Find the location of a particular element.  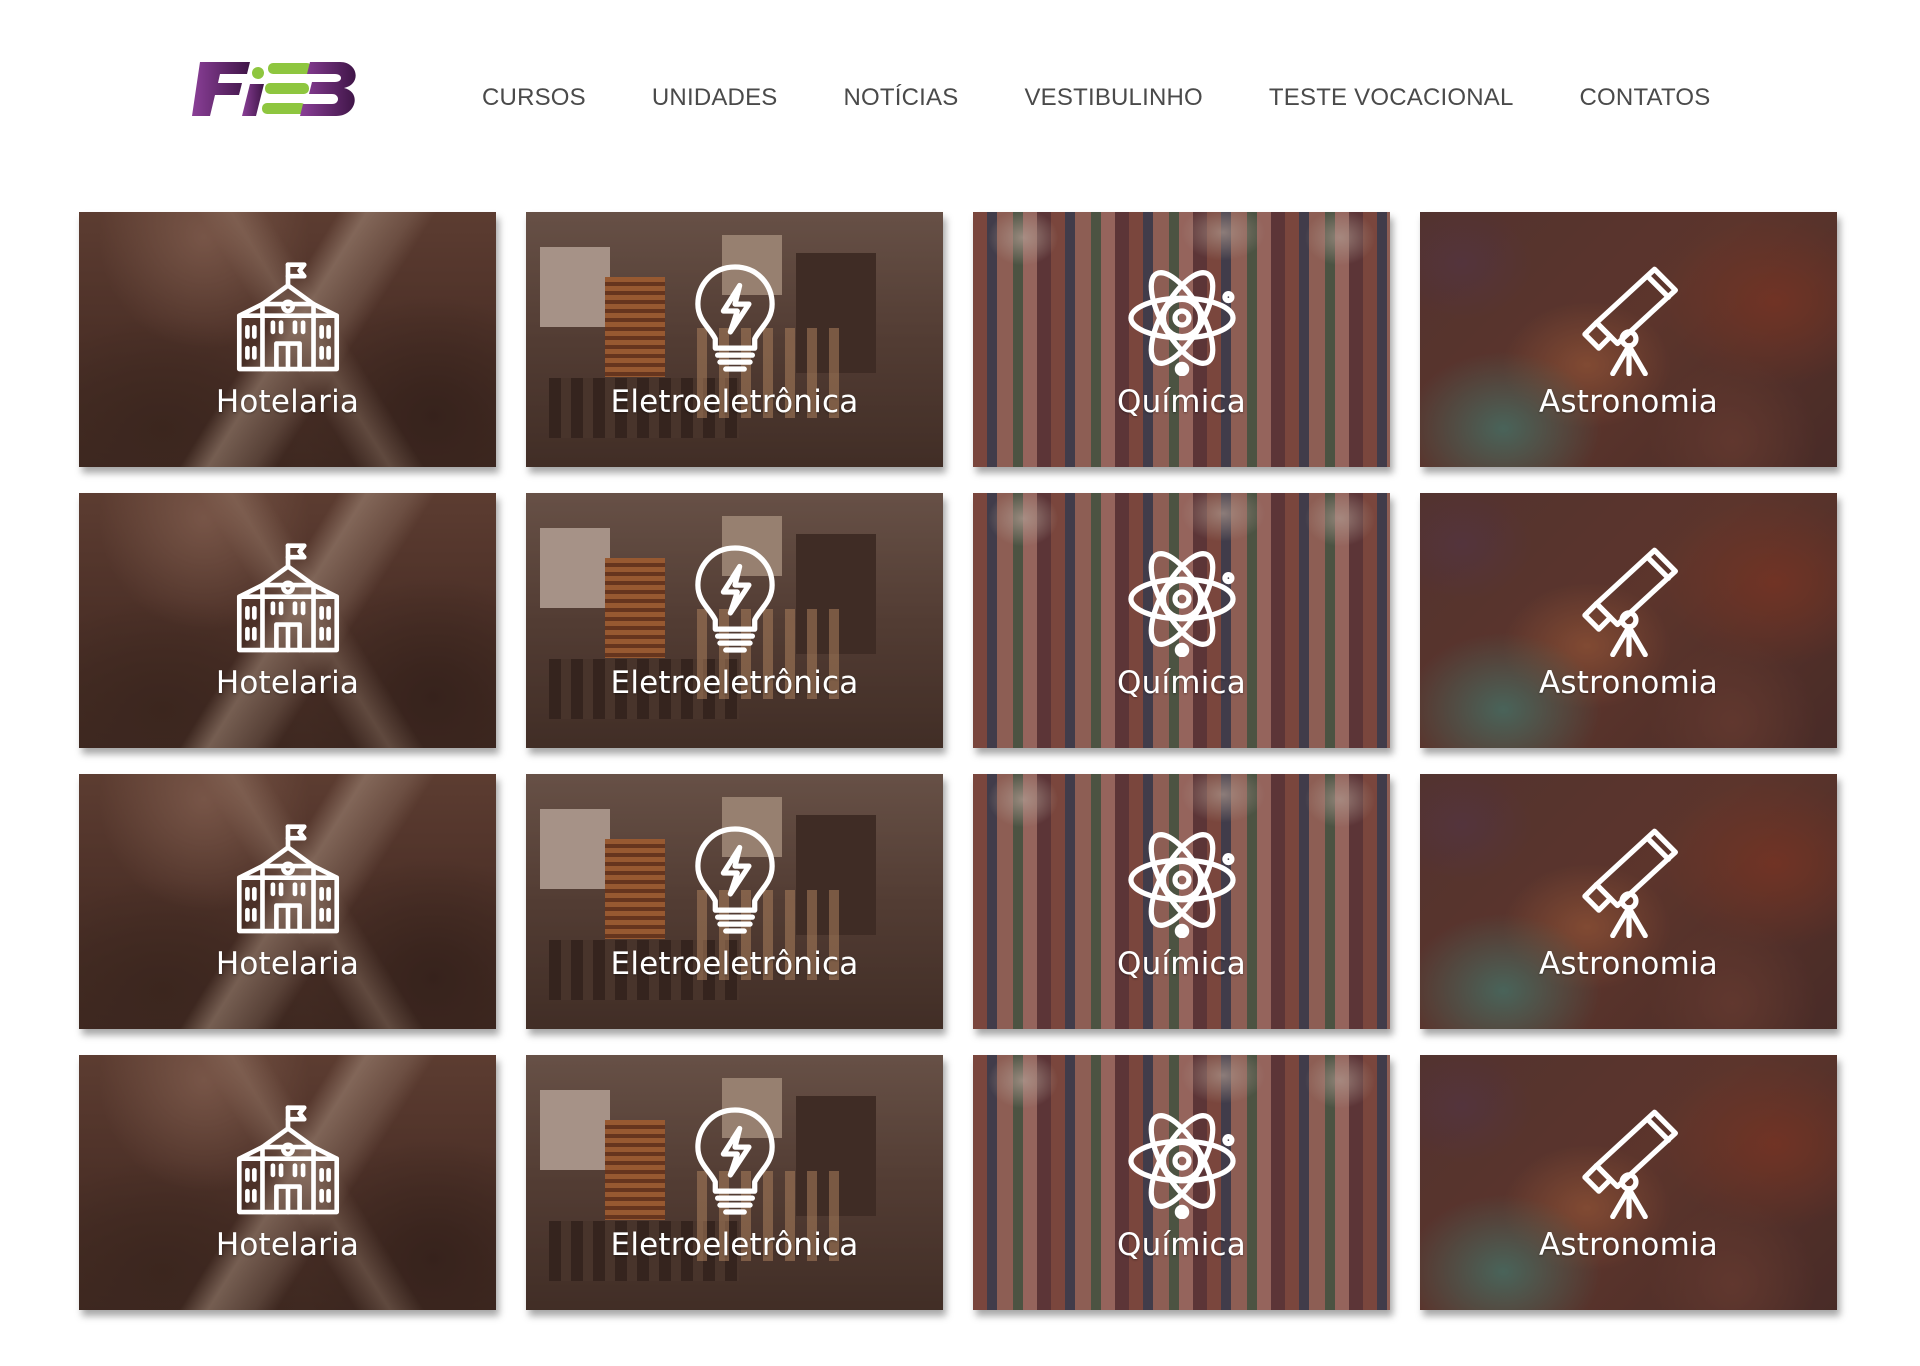

nav-unidades: UNIDADES is located at coordinates (715, 98).